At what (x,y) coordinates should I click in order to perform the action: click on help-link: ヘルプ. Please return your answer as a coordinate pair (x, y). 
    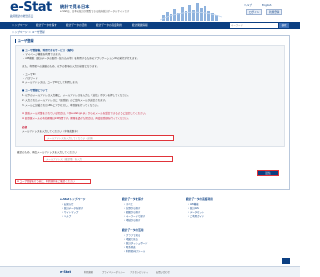
    Looking at the image, I should click on (248, 5).